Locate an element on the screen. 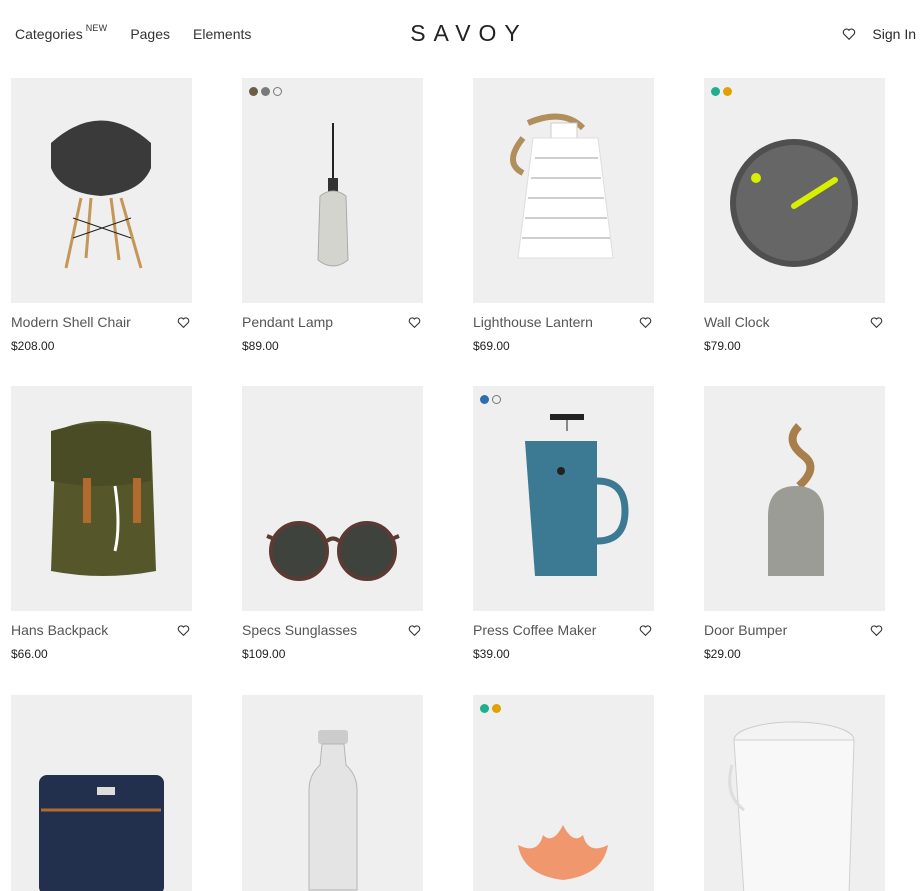  product-card: Pendant Lamp $89.00 is located at coordinates (332, 215).